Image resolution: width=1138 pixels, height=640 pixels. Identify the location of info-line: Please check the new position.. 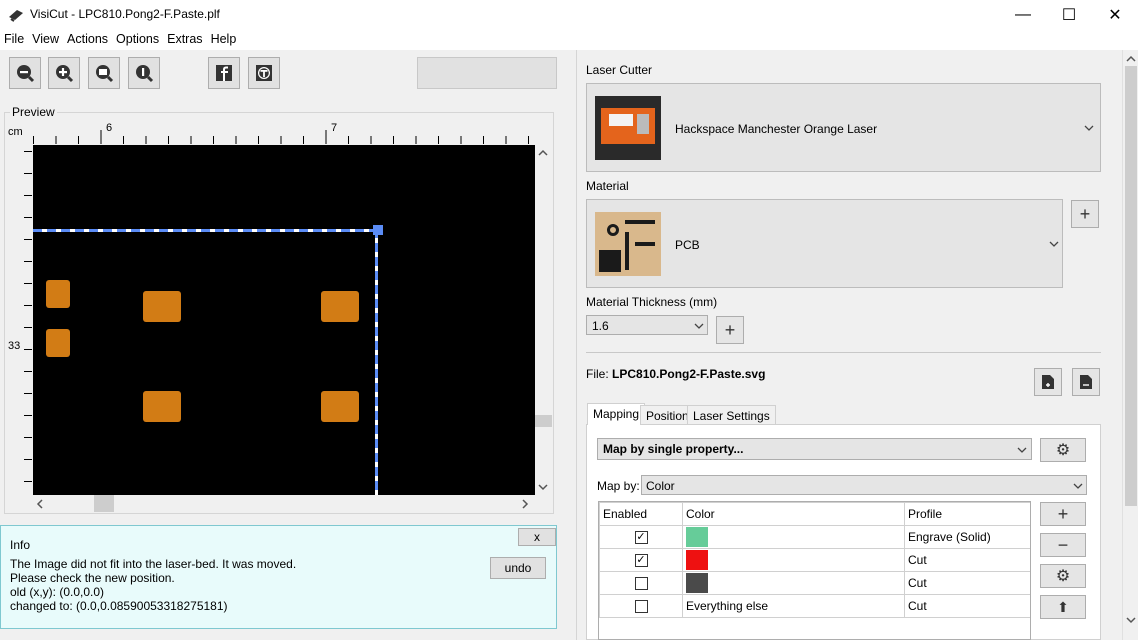
(92, 578).